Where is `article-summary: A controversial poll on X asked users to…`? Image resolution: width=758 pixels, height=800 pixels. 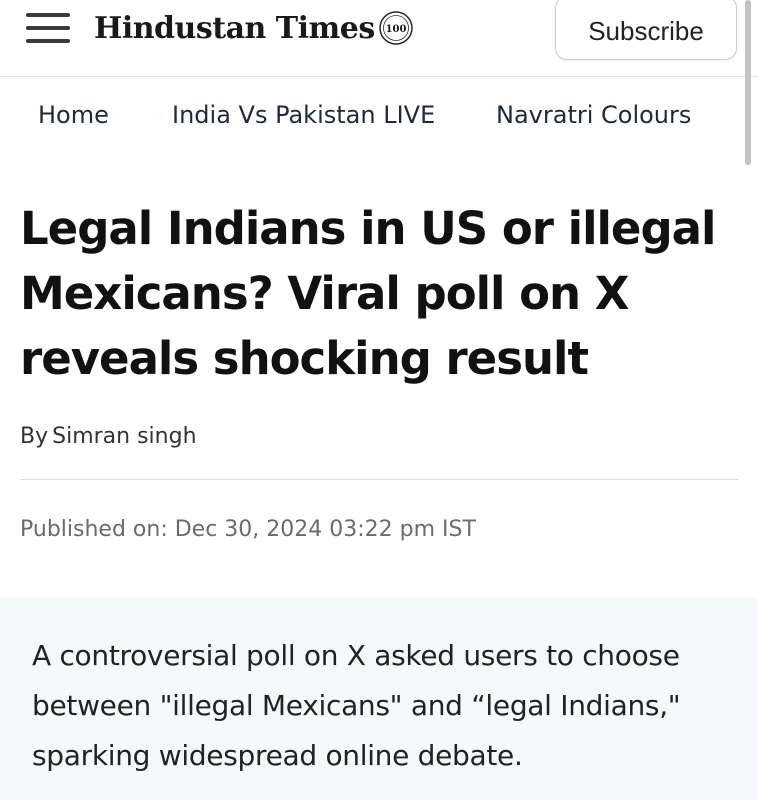 article-summary: A controversial poll on X asked users to… is located at coordinates (356, 705).